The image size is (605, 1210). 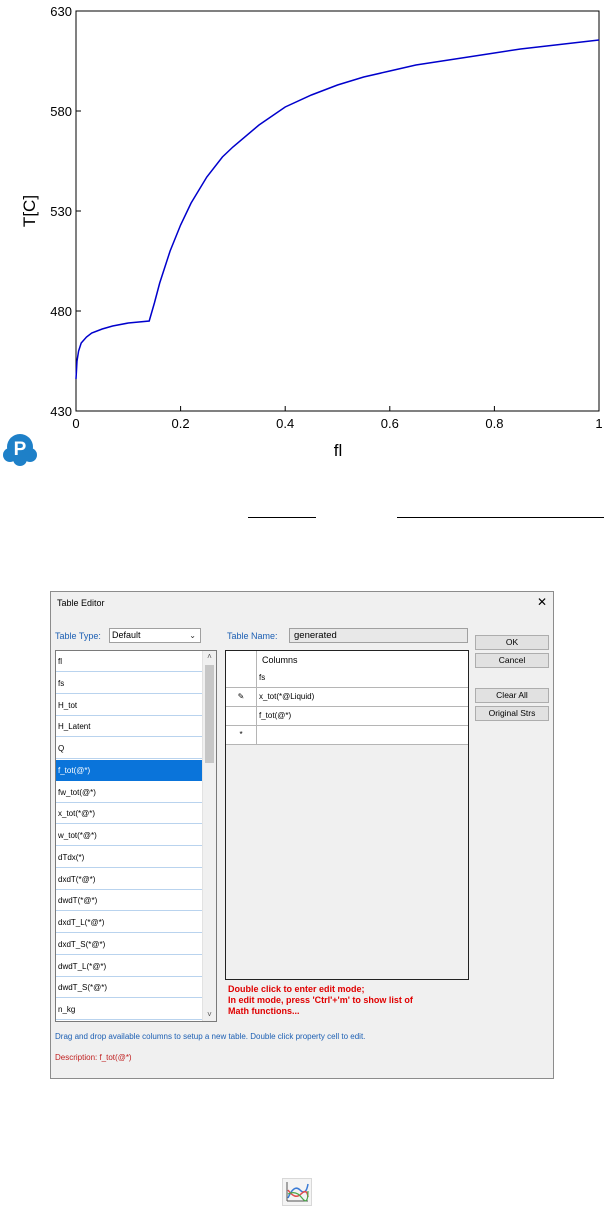 What do you see at coordinates (274, 716) in the screenshot?
I see `grid-cell: f_tot(@*)` at bounding box center [274, 716].